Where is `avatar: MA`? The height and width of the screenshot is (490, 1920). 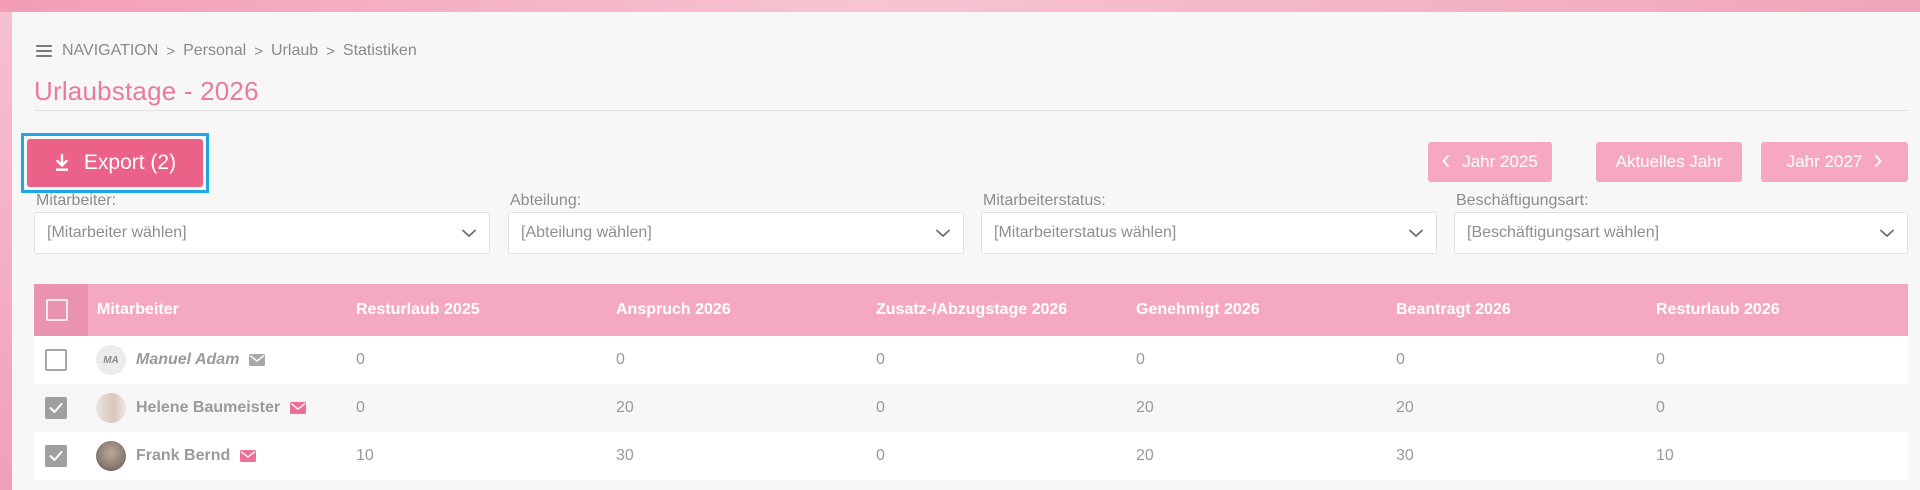 avatar: MA is located at coordinates (111, 360).